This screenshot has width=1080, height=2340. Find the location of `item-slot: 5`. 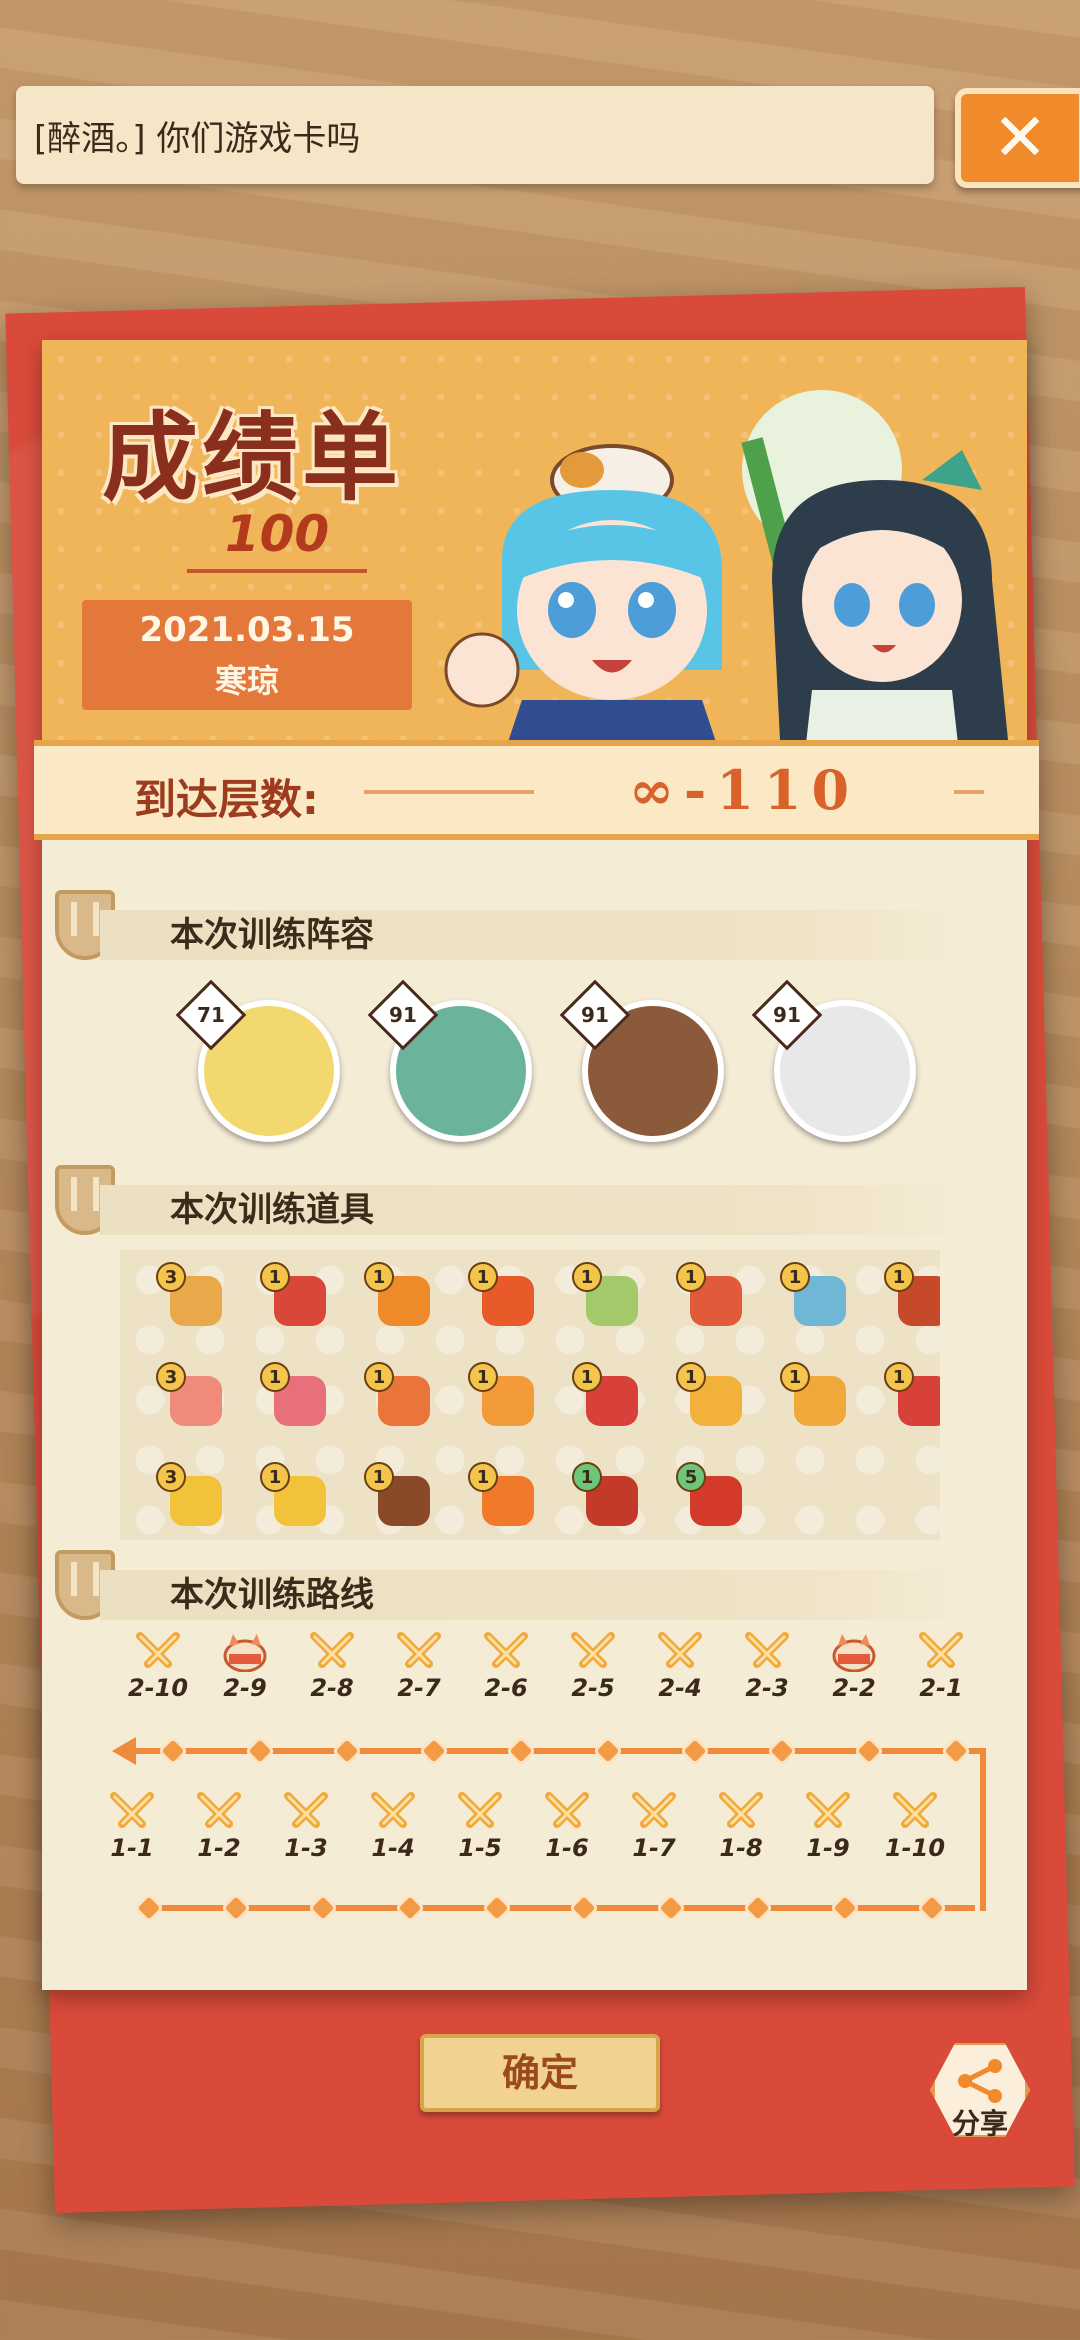

item-slot: 5 is located at coordinates (711, 1496).